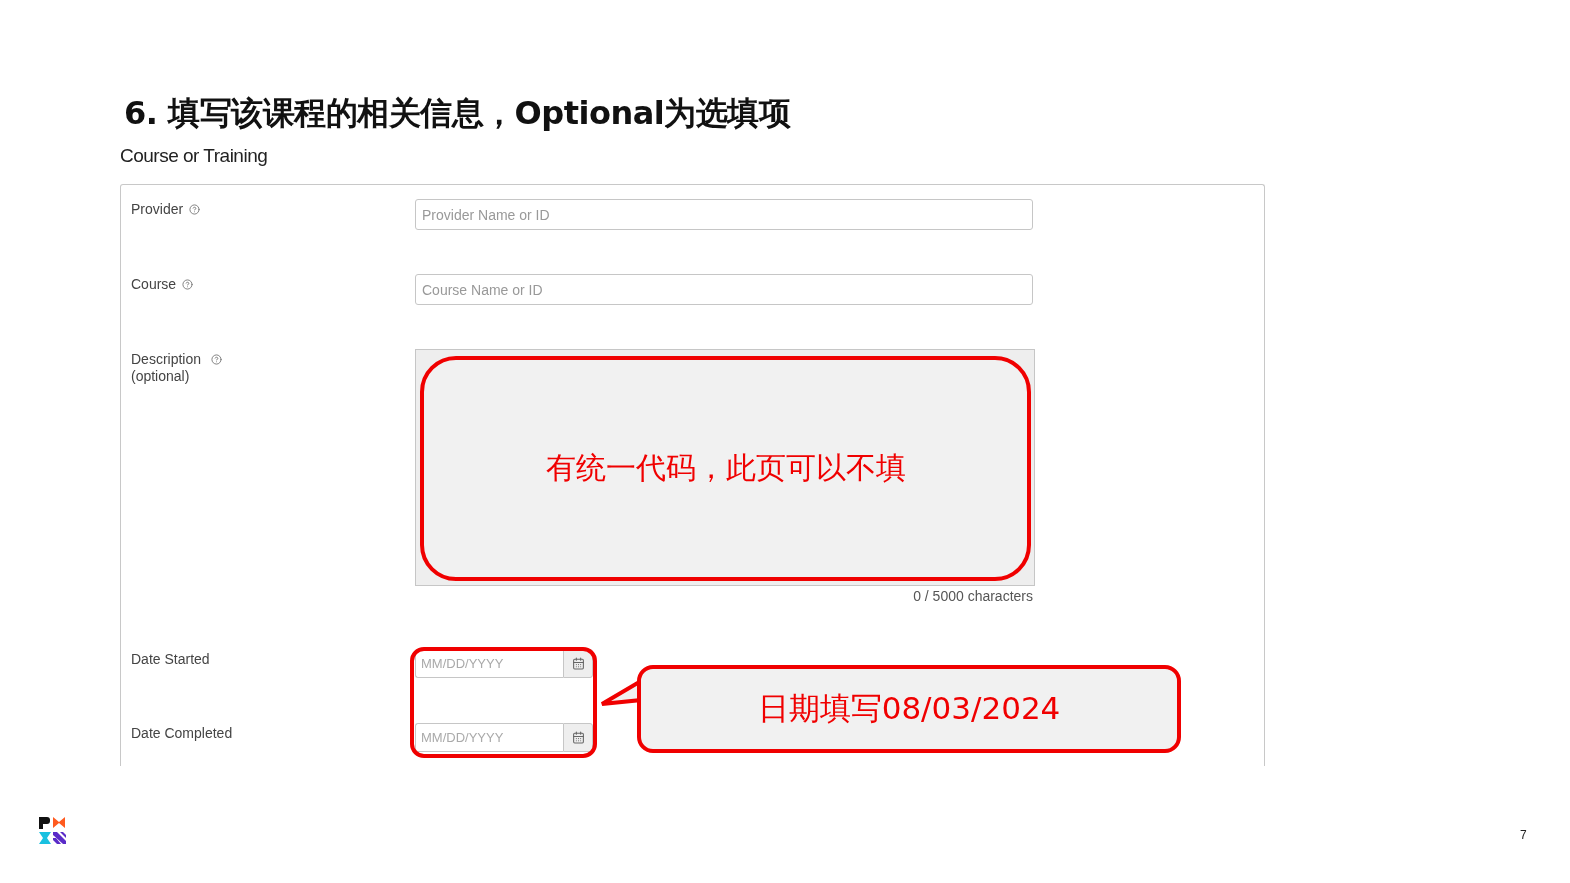  I want to click on field-label: Description, so click(166, 359).